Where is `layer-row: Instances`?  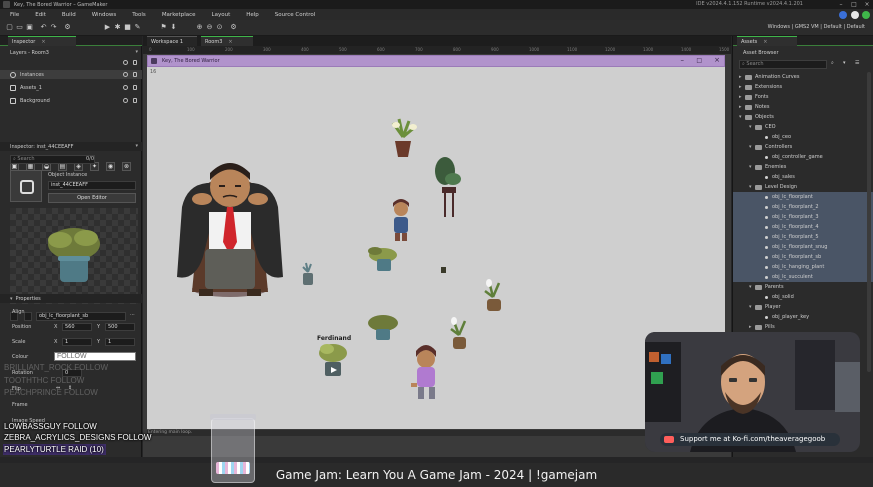
layer-row: Instances is located at coordinates (71, 74).